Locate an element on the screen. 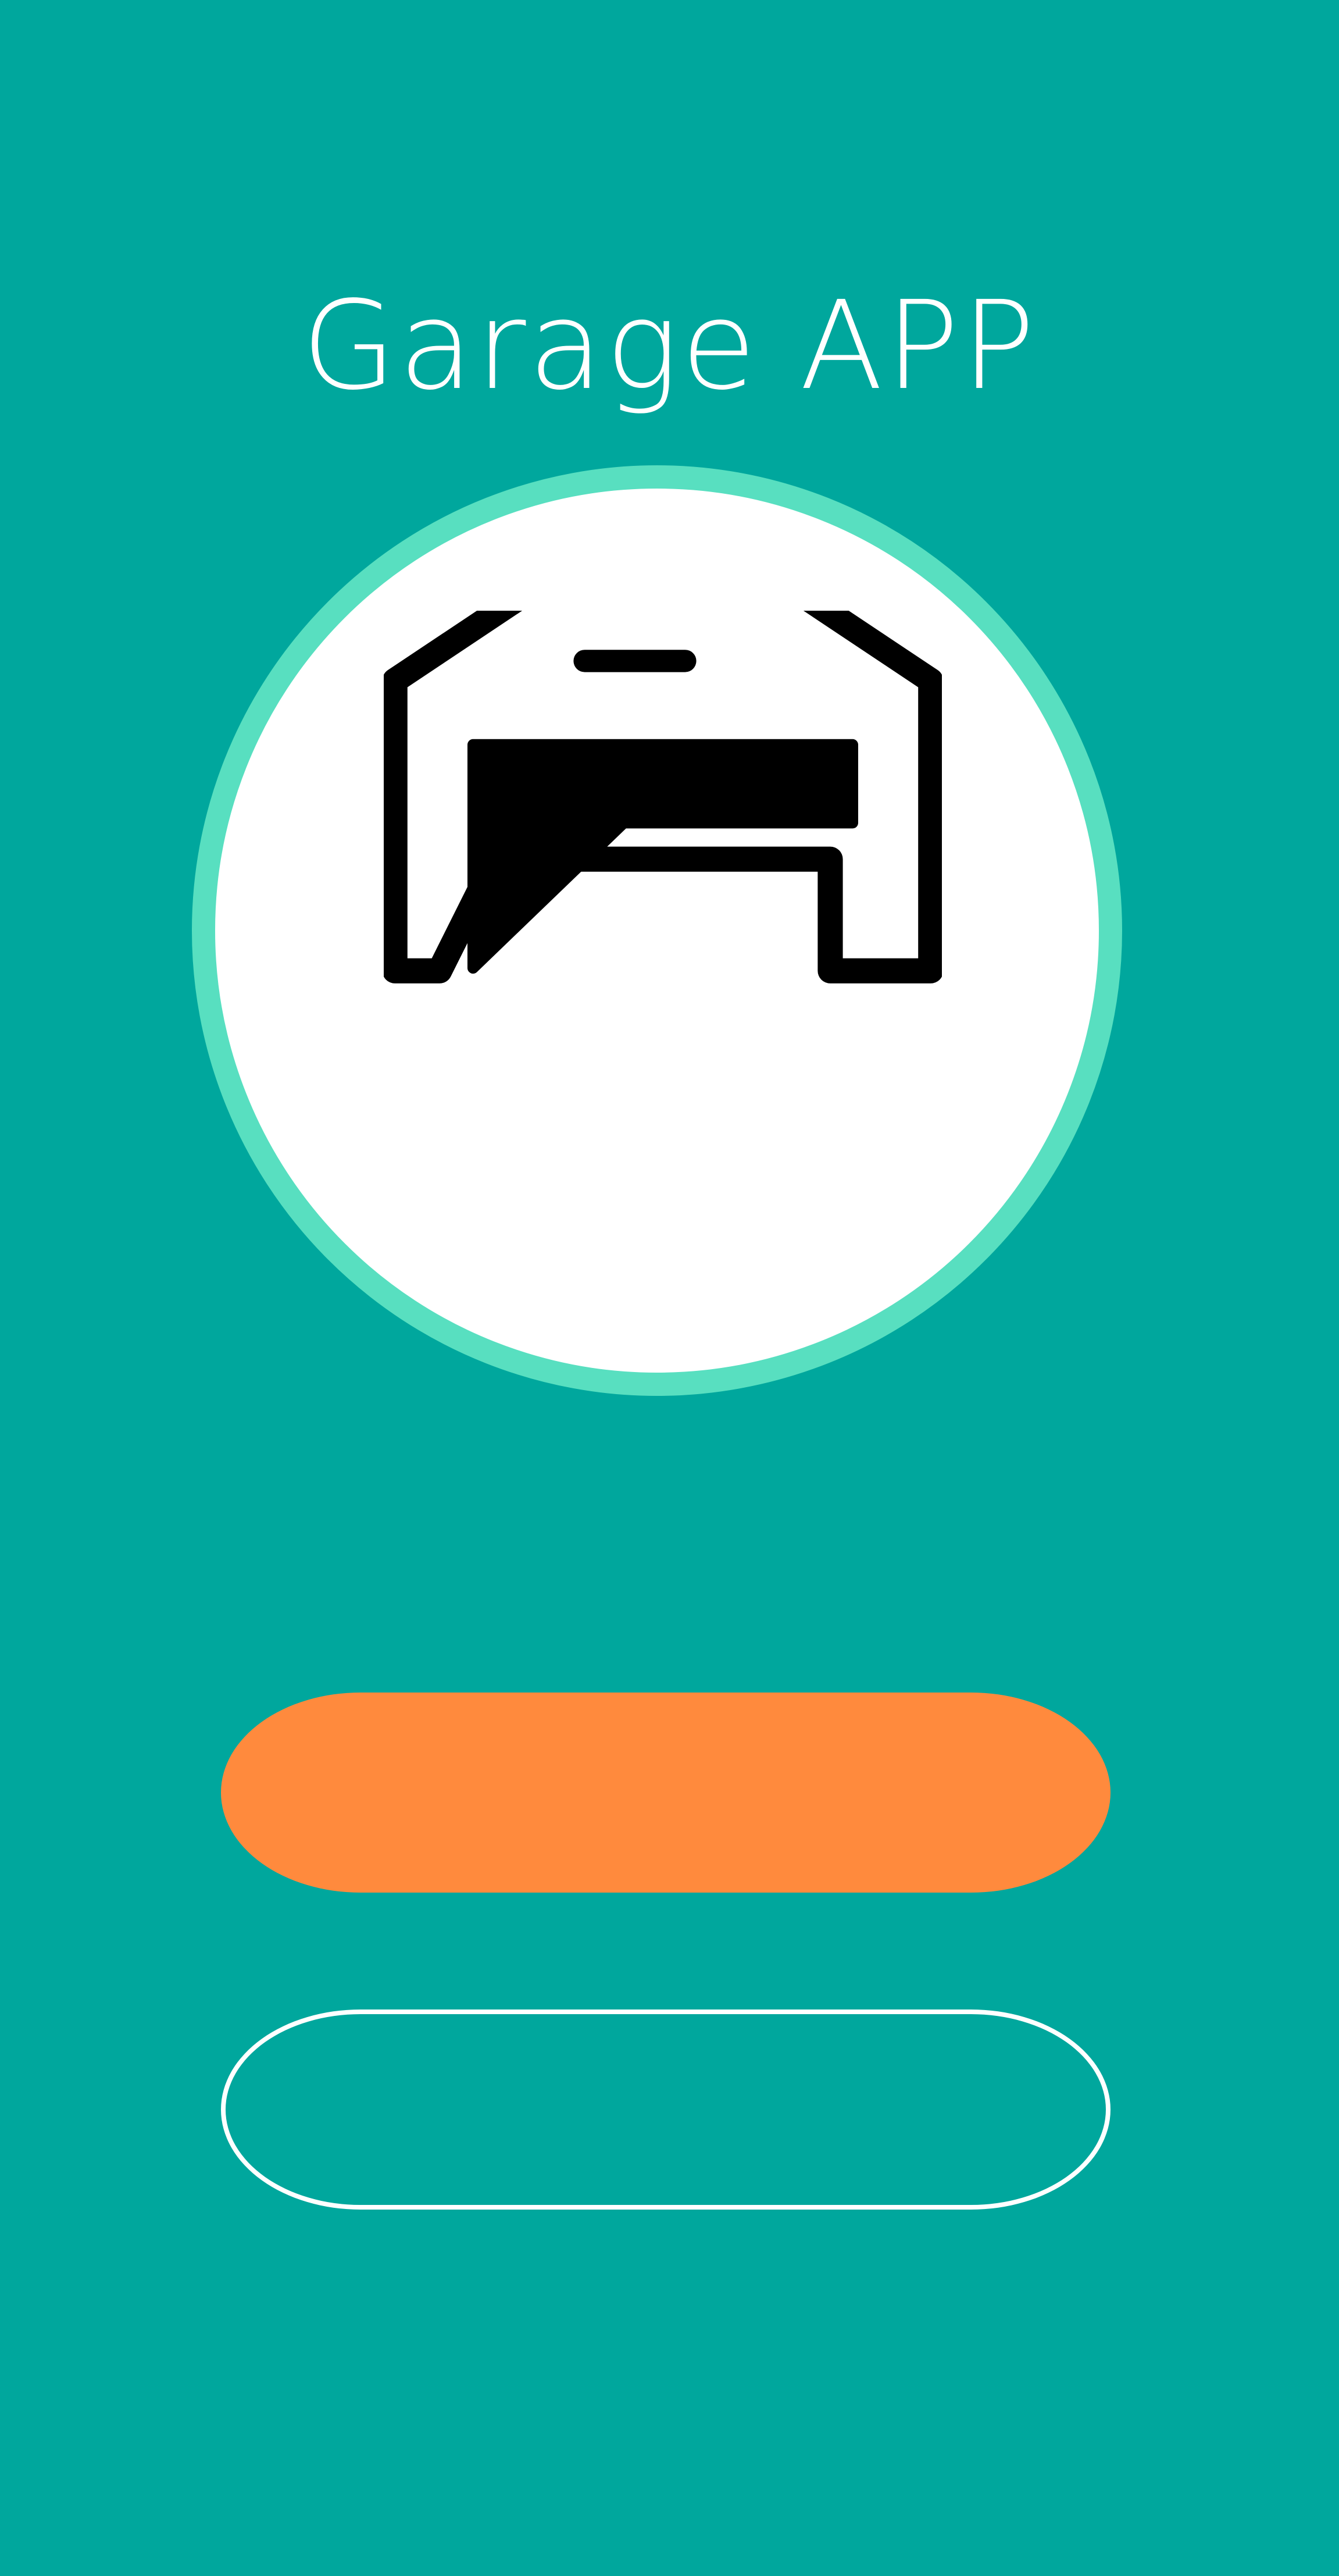 This screenshot has width=1339, height=2576. garage-icon is located at coordinates (663, 797).